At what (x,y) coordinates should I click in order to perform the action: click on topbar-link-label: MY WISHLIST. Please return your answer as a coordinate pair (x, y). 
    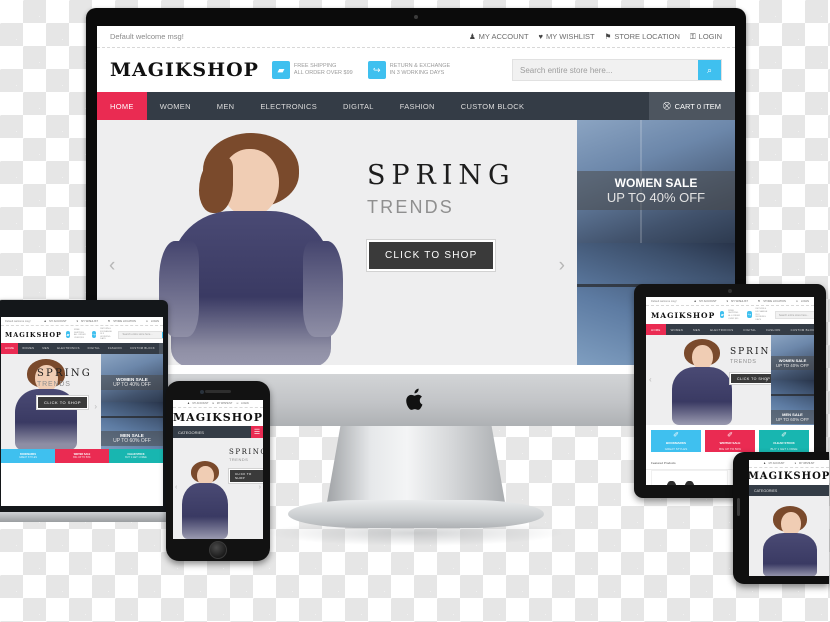
    Looking at the image, I should click on (224, 403).